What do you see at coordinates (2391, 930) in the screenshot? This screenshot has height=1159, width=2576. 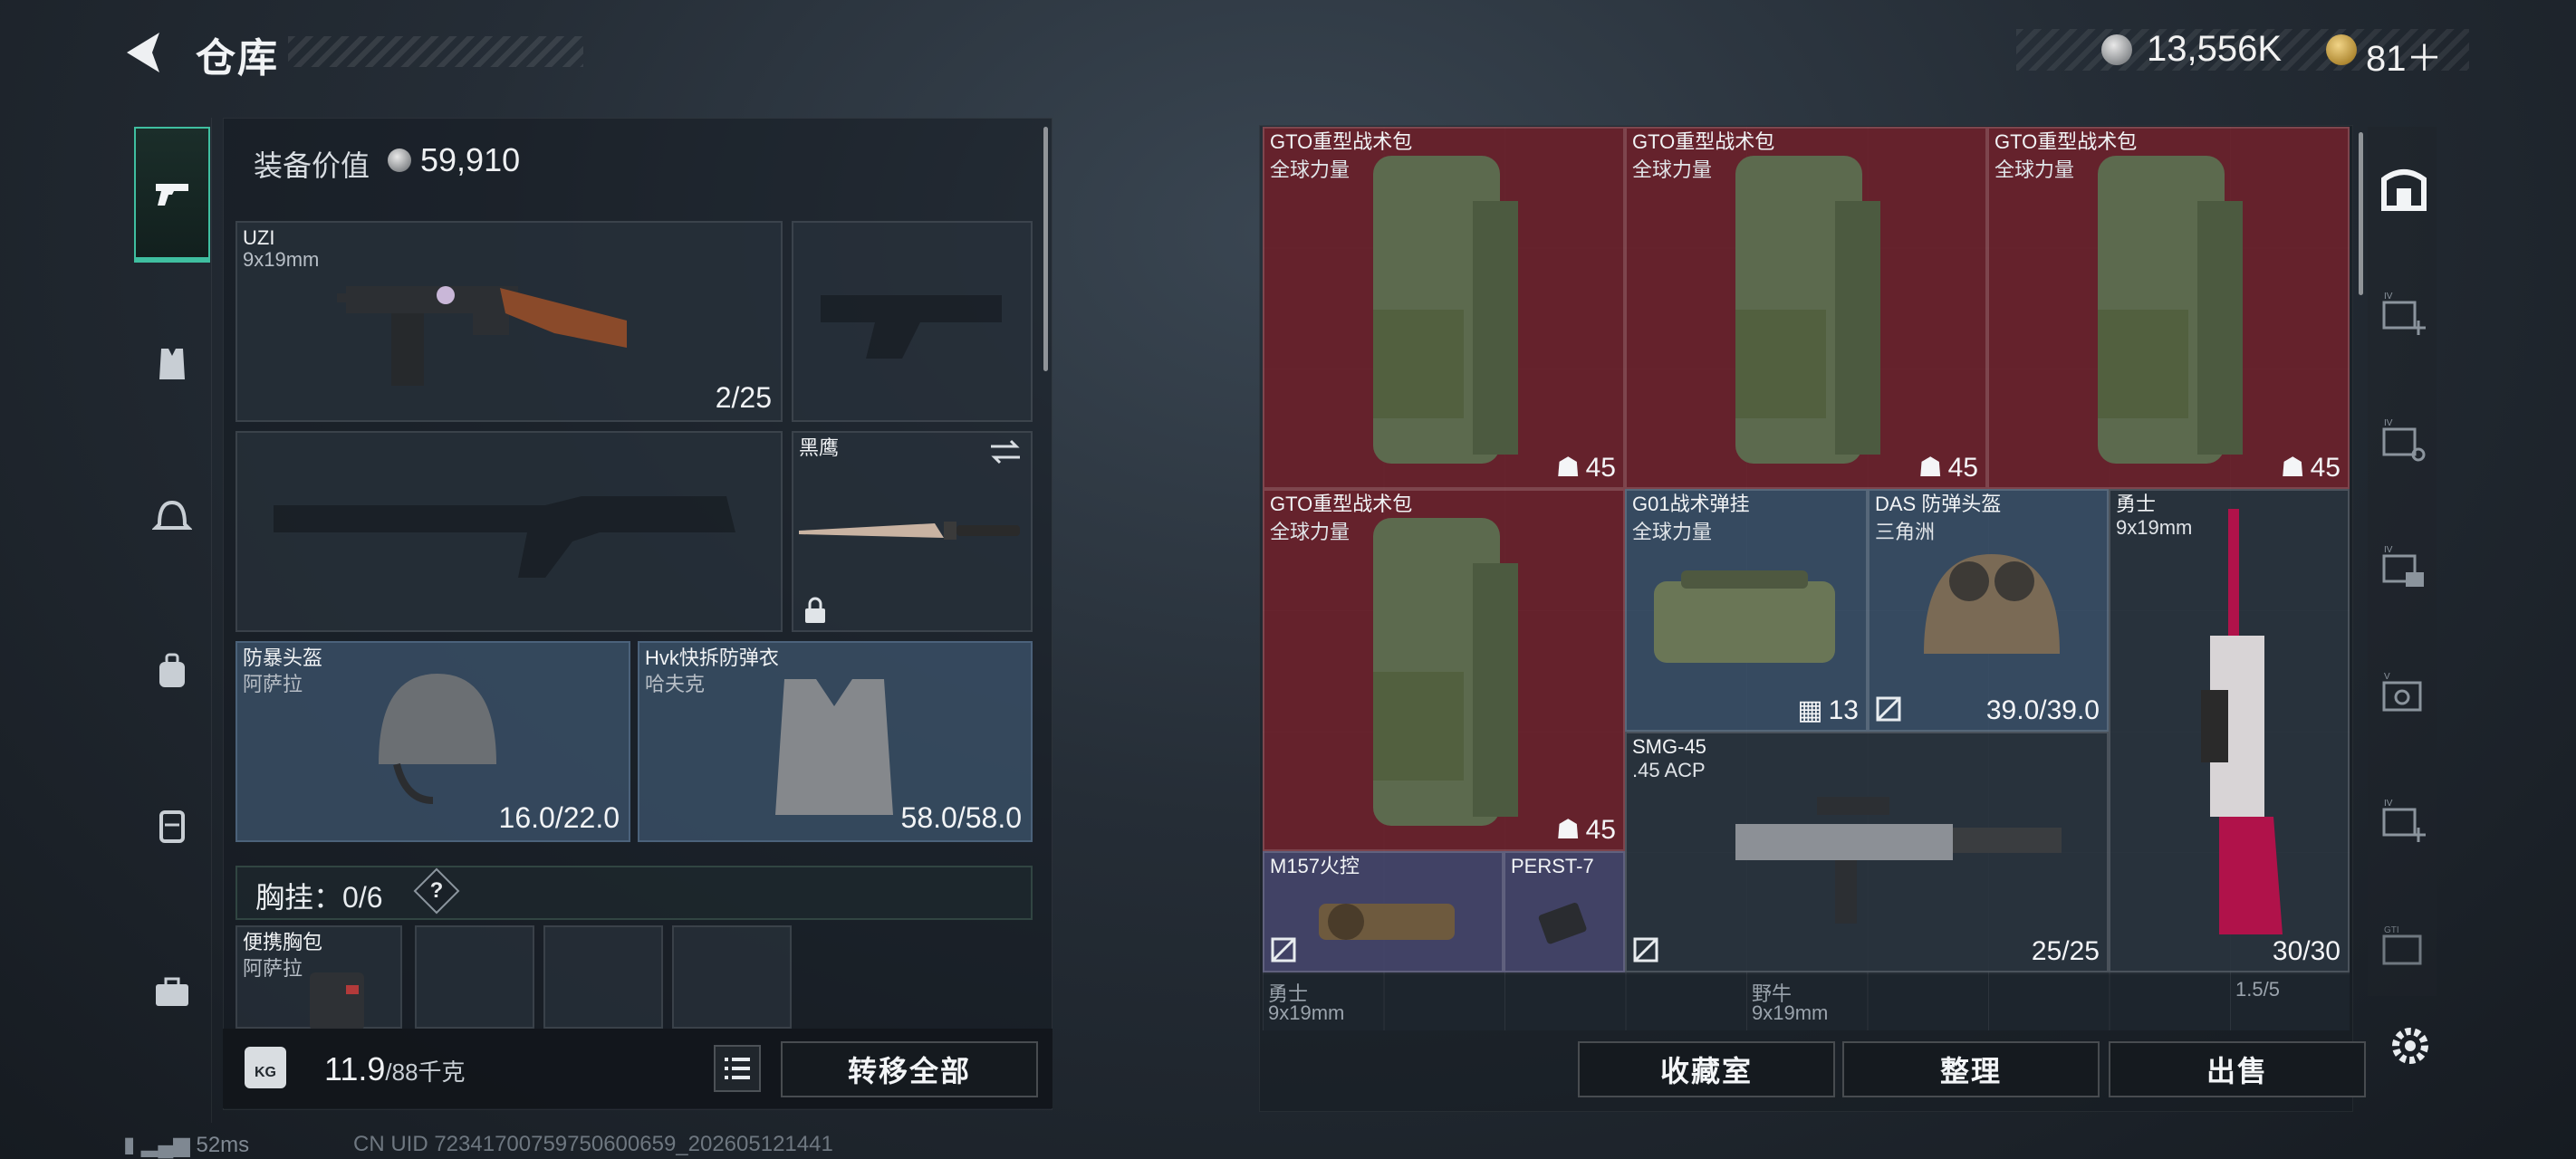 I see `svg-text: GTI` at bounding box center [2391, 930].